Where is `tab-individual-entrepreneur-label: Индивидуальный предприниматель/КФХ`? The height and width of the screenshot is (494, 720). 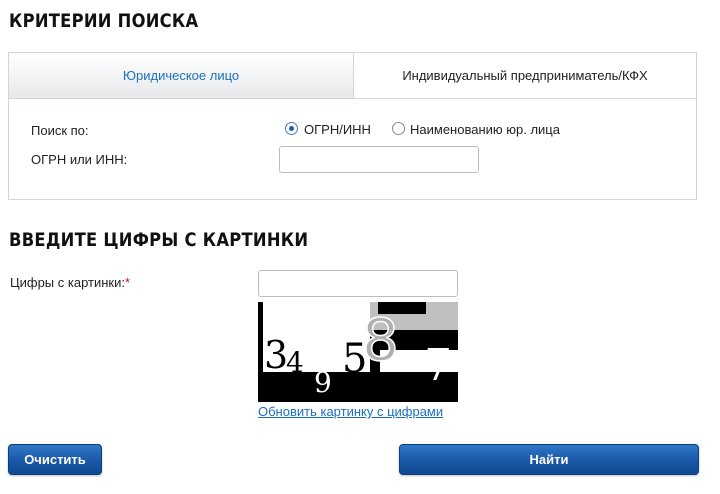 tab-individual-entrepreneur-label: Индивидуальный предприниматель/КФХ is located at coordinates (525, 75).